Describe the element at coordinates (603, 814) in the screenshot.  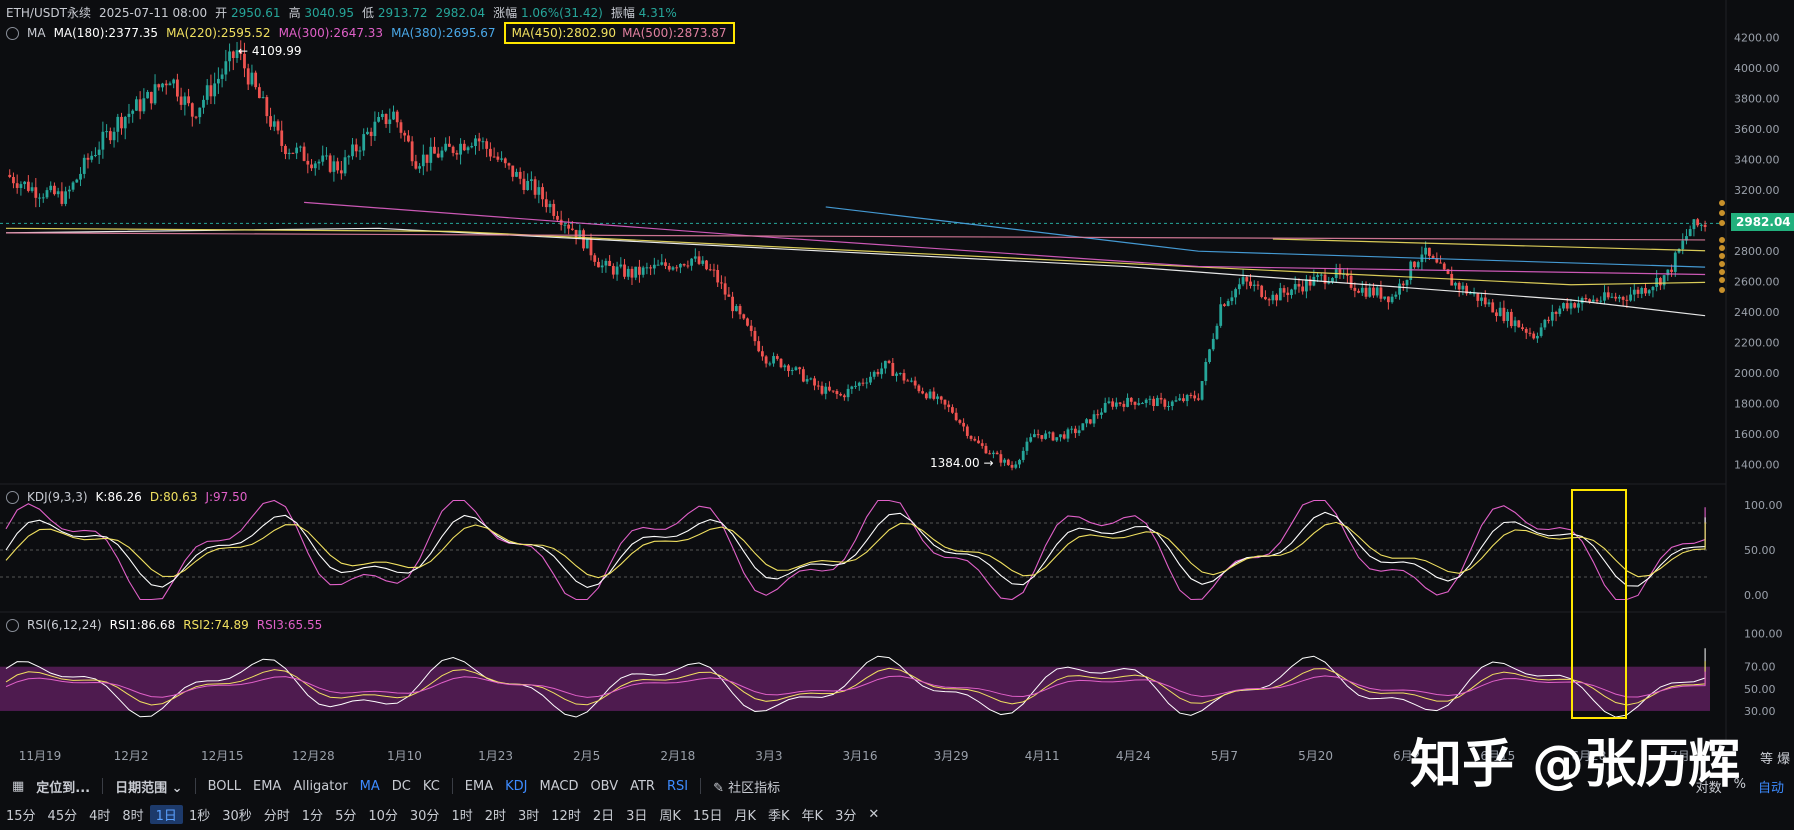
I see `interval-16: 2日` at that location.